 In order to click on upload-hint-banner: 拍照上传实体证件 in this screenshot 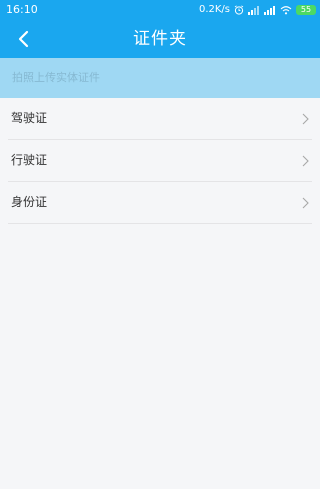, I will do `click(160, 78)`.